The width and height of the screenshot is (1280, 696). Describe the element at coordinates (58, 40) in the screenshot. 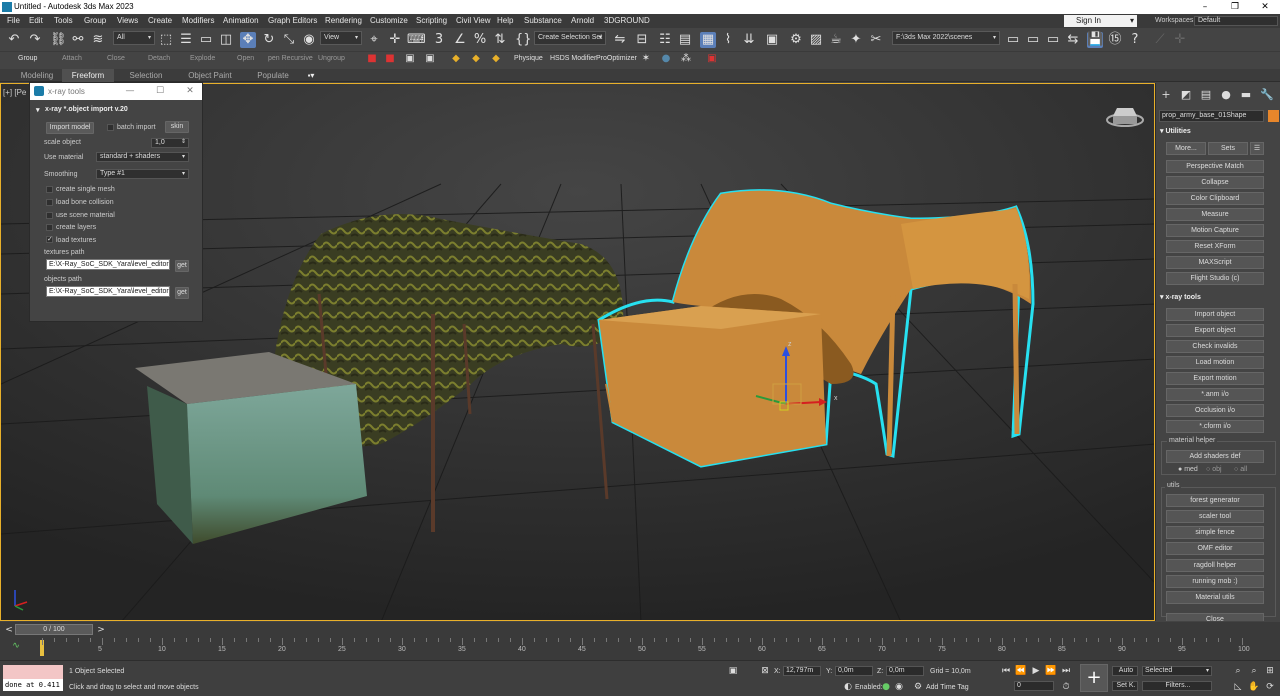

I see `link-icon: ⛓` at that location.